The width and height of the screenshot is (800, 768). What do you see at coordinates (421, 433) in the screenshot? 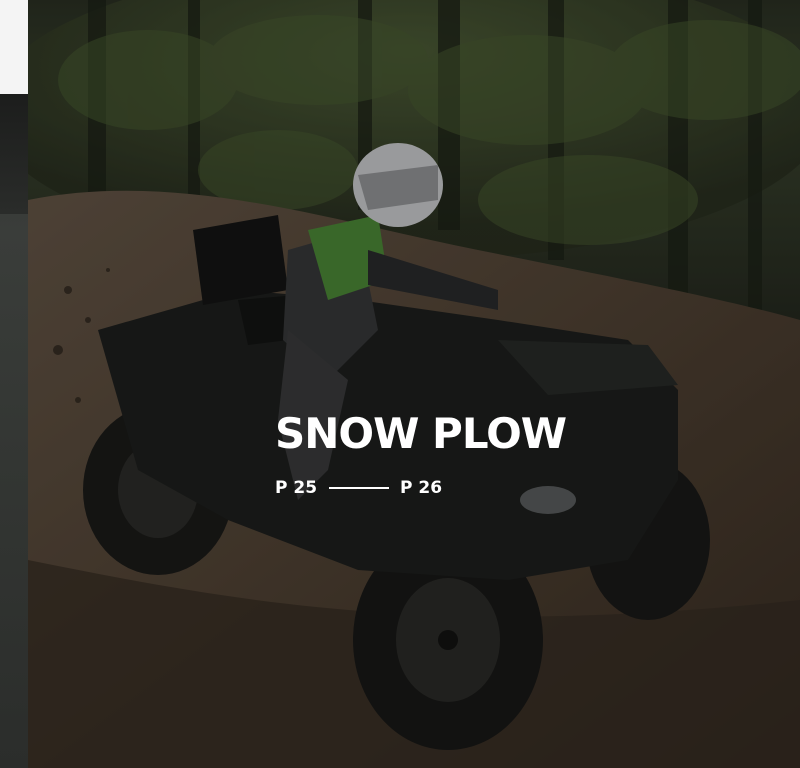
I see `feature-heading: SNOW PLOW` at bounding box center [421, 433].